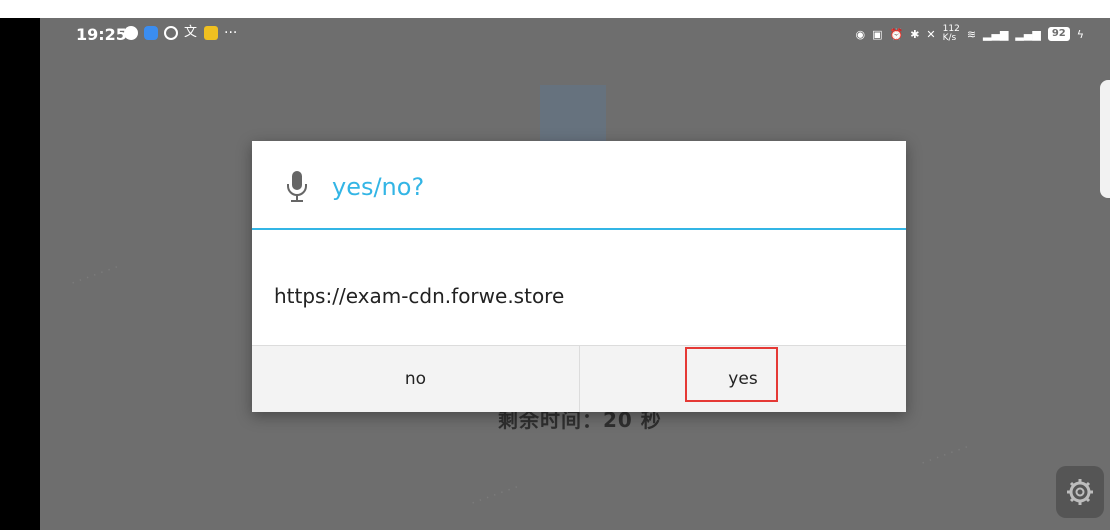 The height and width of the screenshot is (530, 1110). What do you see at coordinates (860, 34) in the screenshot?
I see `eye-icon: ◉` at bounding box center [860, 34].